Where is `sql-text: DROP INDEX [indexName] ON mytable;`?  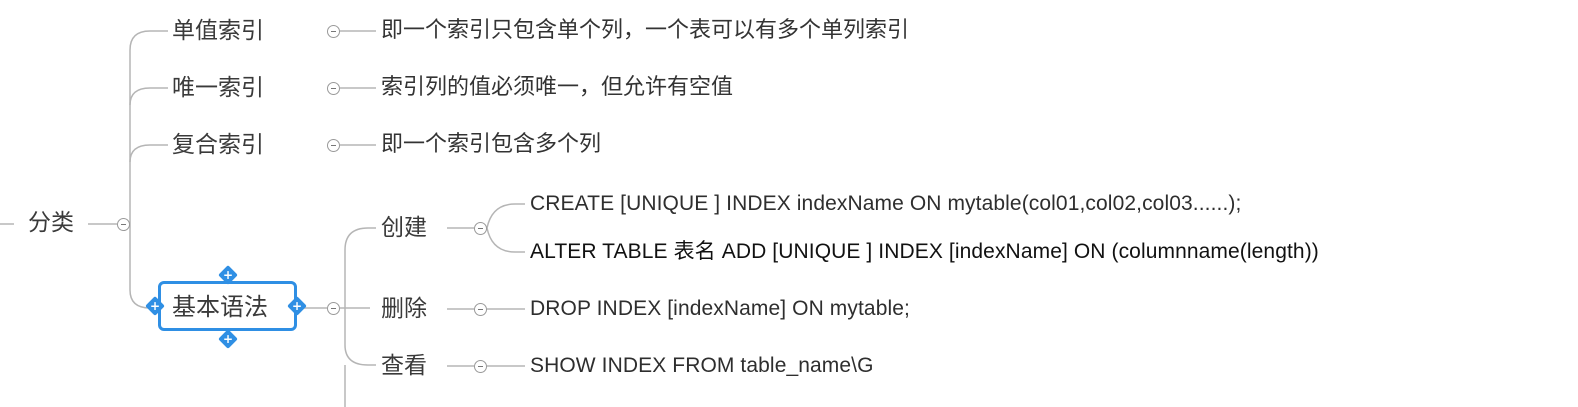 sql-text: DROP INDEX [indexName] ON mytable; is located at coordinates (720, 308).